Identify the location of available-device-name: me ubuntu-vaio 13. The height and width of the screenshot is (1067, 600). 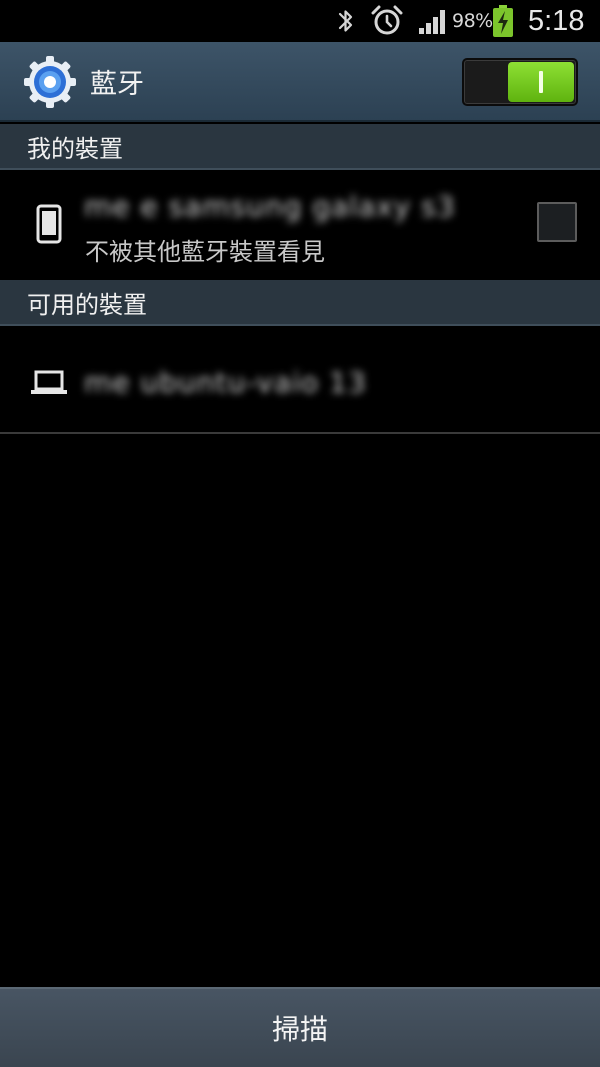
(225, 382).